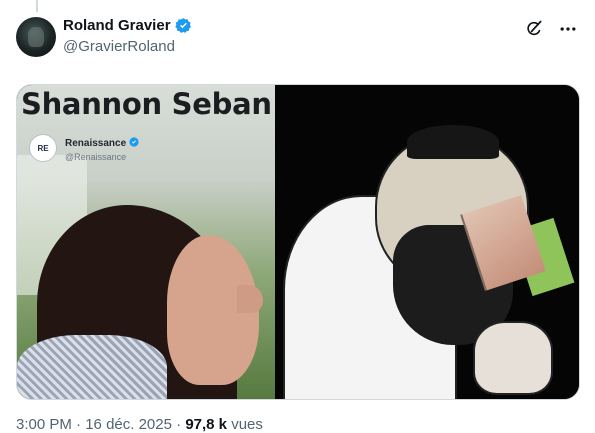 Image resolution: width=595 pixels, height=433 pixels. I want to click on author-name-row: Roland Gravier, so click(127, 25).